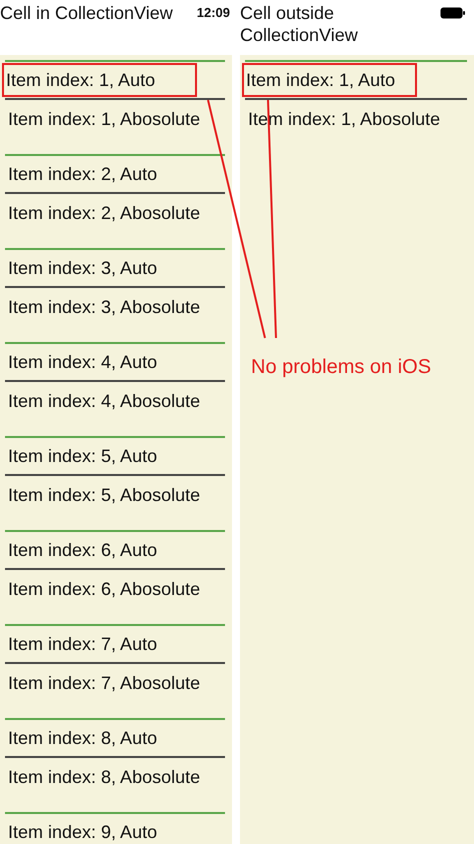 The image size is (474, 844). Describe the element at coordinates (82, 268) in the screenshot. I see `item-label: Item index: 3, Auto` at that location.